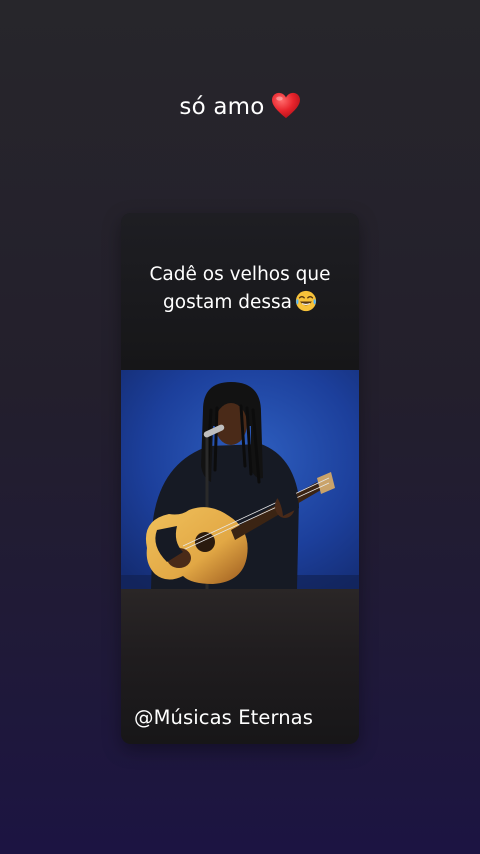  I want to click on post-question-line-1: Cadê os velhos que, so click(240, 274).